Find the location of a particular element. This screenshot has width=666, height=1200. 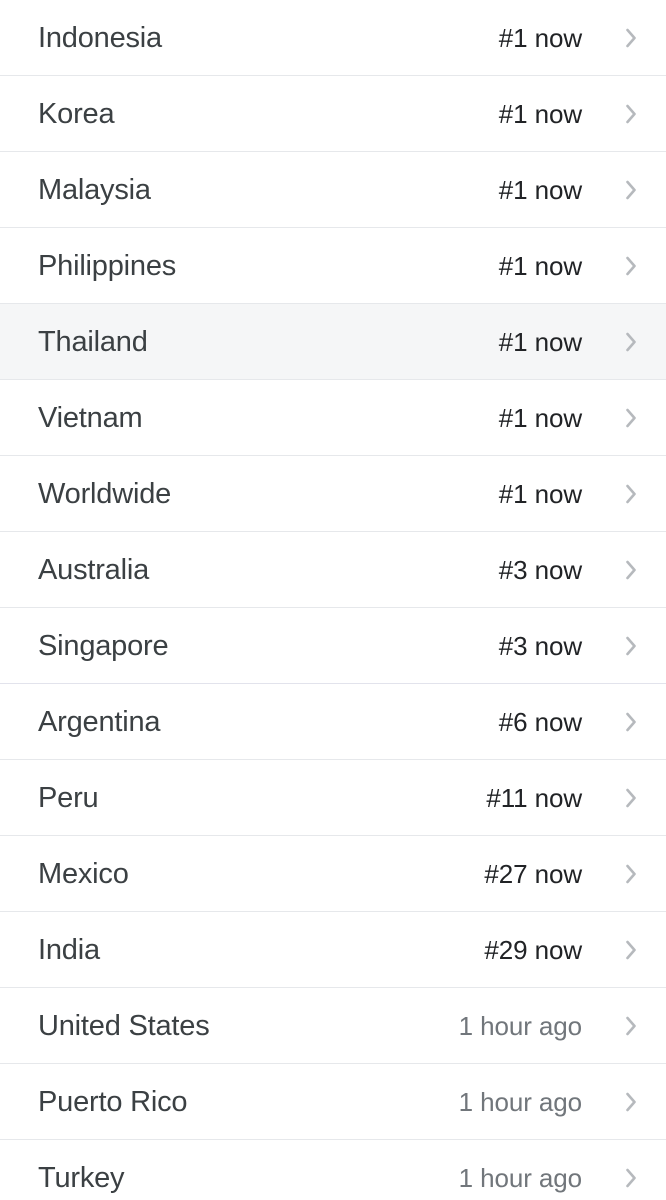

list-item: Vietnam #1 now is located at coordinates (333, 418).